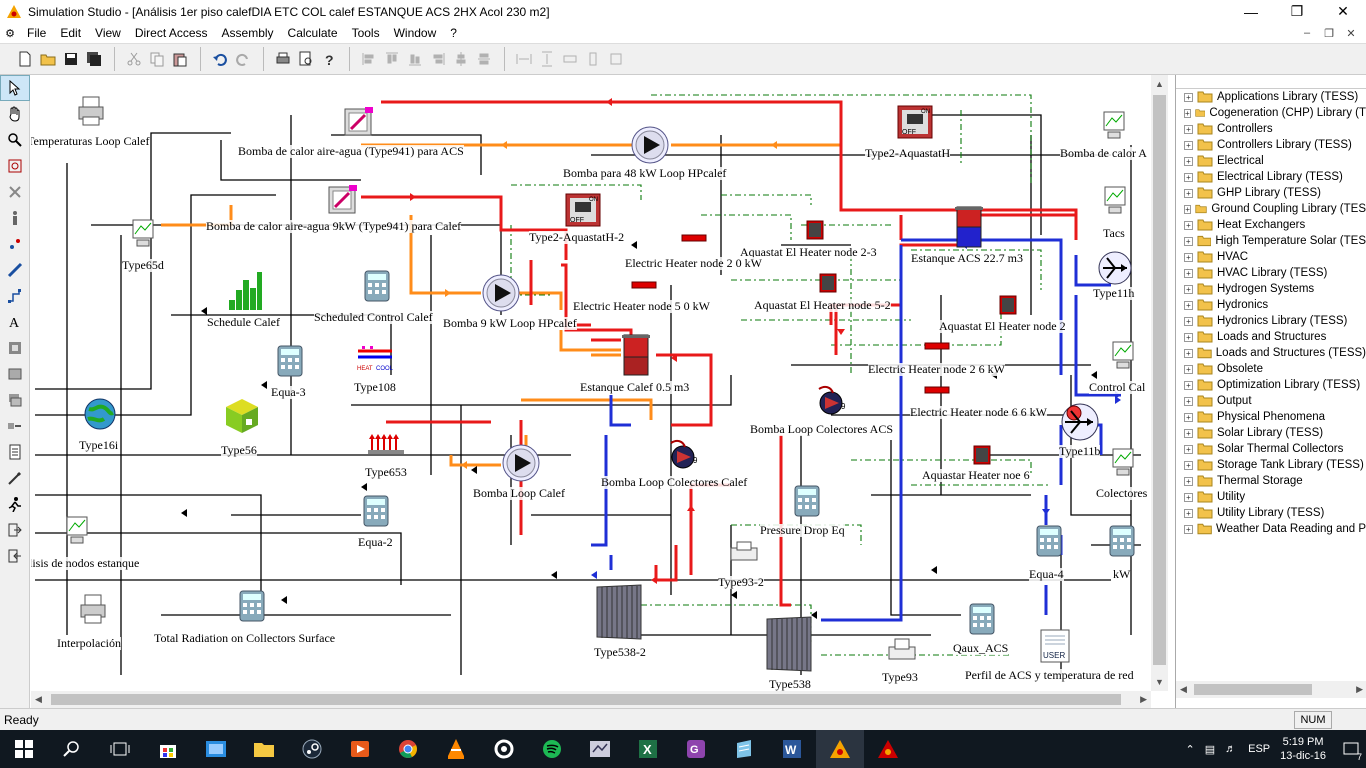 This screenshot has height=768, width=1366. What do you see at coordinates (1303, 749) in the screenshot?
I see `clock: 5:19 PM 13-dic-16` at bounding box center [1303, 749].